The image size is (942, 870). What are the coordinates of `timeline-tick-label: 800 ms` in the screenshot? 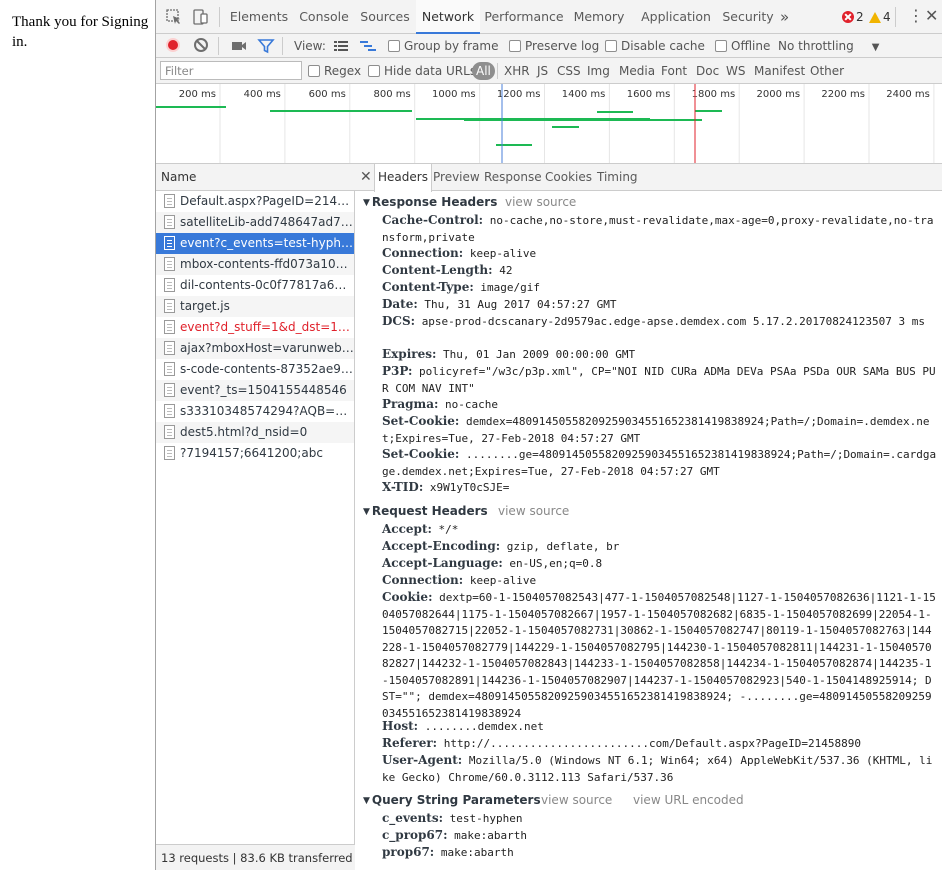 It's located at (391, 94).